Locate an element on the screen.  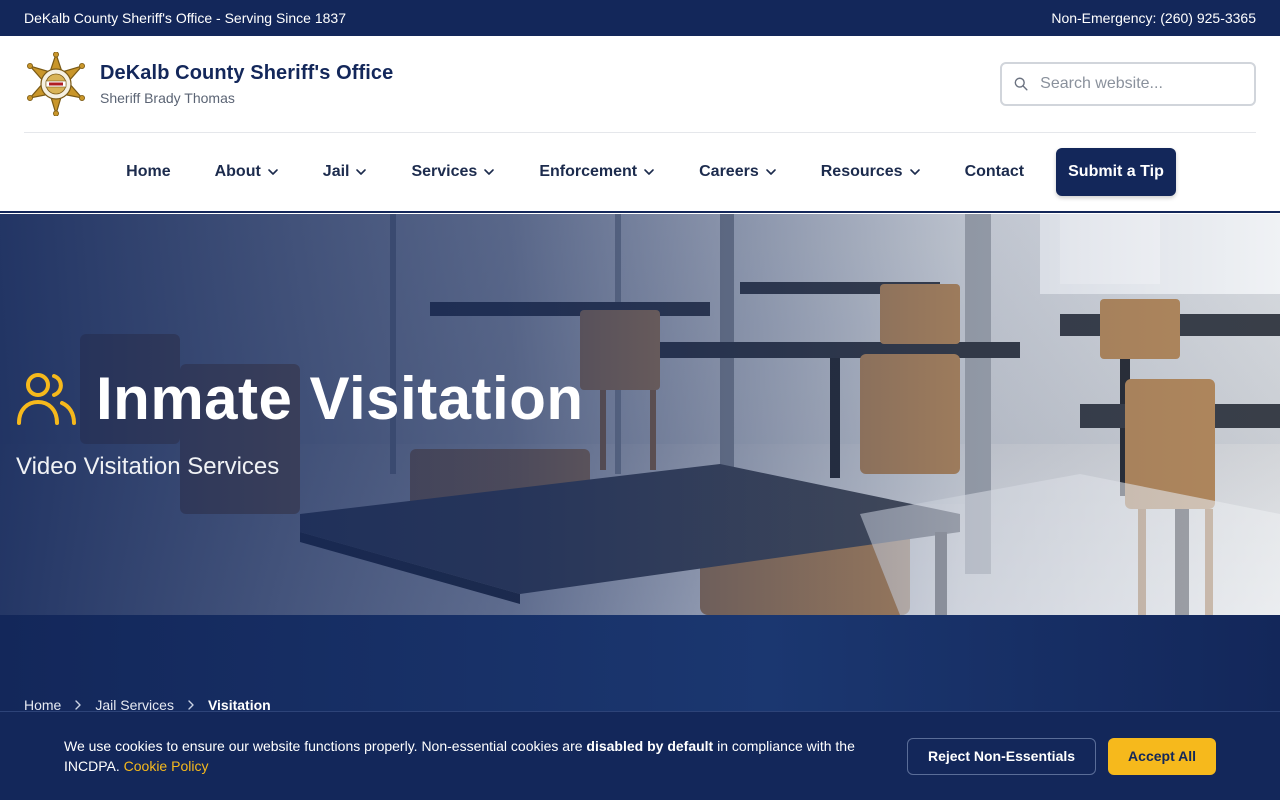
accept-cookies-button: Accept All is located at coordinates (1162, 756).